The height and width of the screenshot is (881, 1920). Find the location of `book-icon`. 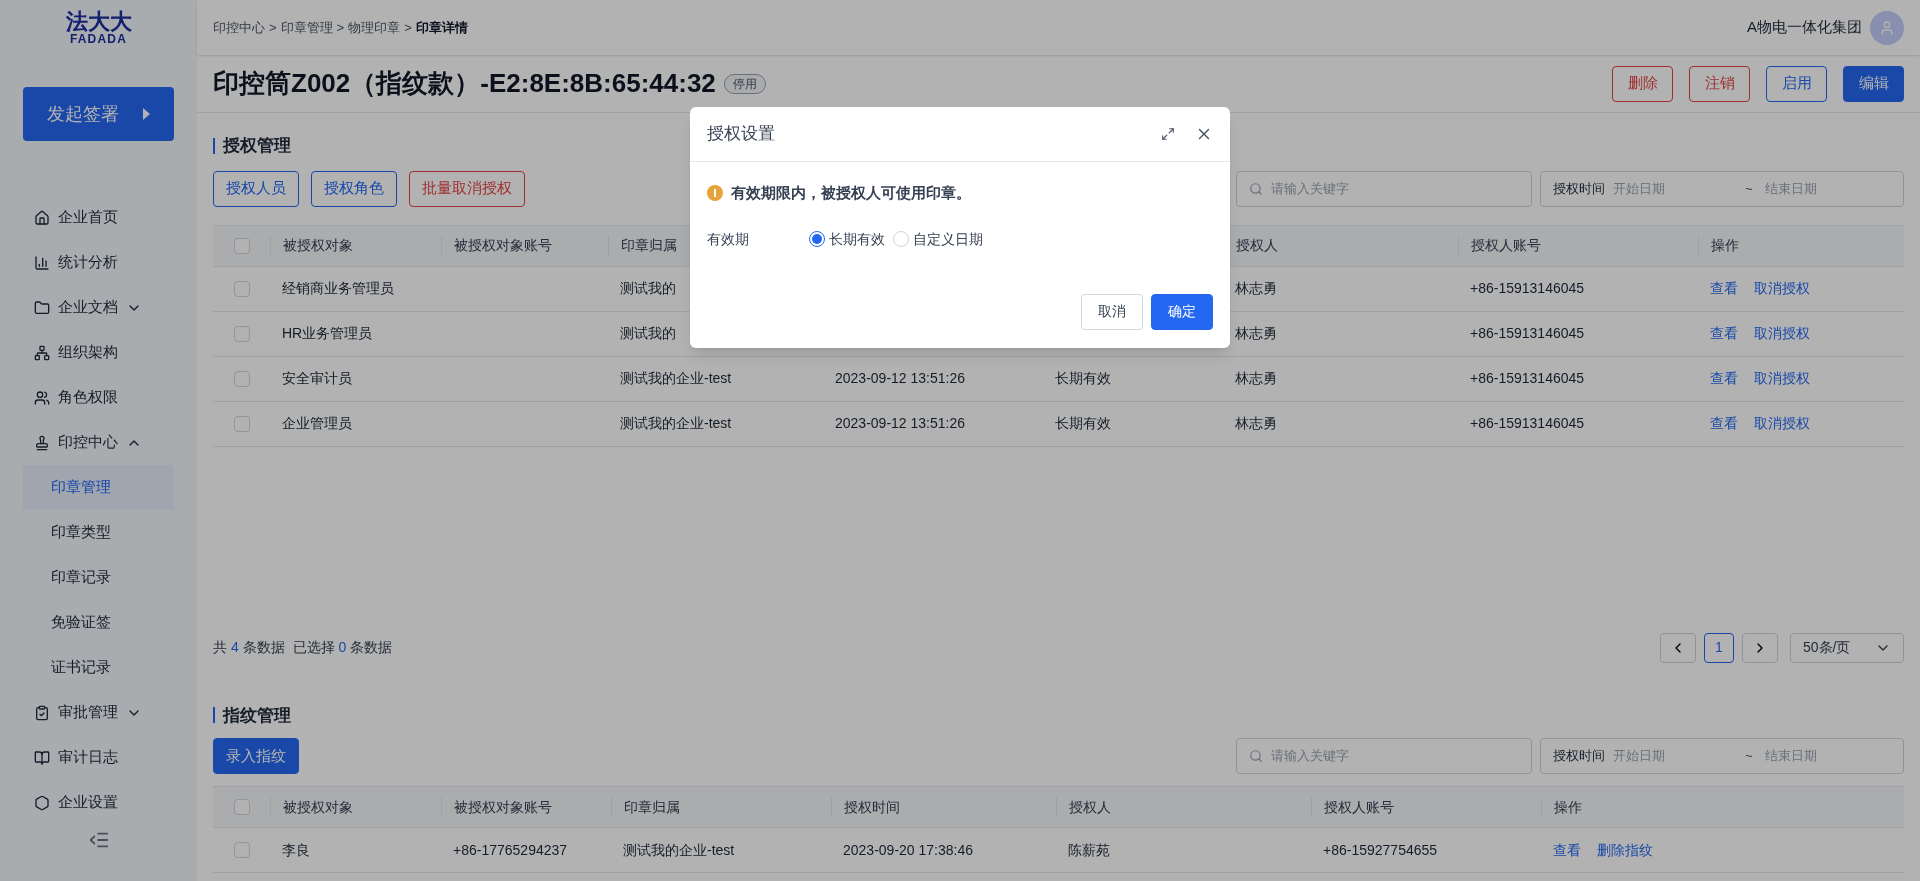

book-icon is located at coordinates (42, 757).